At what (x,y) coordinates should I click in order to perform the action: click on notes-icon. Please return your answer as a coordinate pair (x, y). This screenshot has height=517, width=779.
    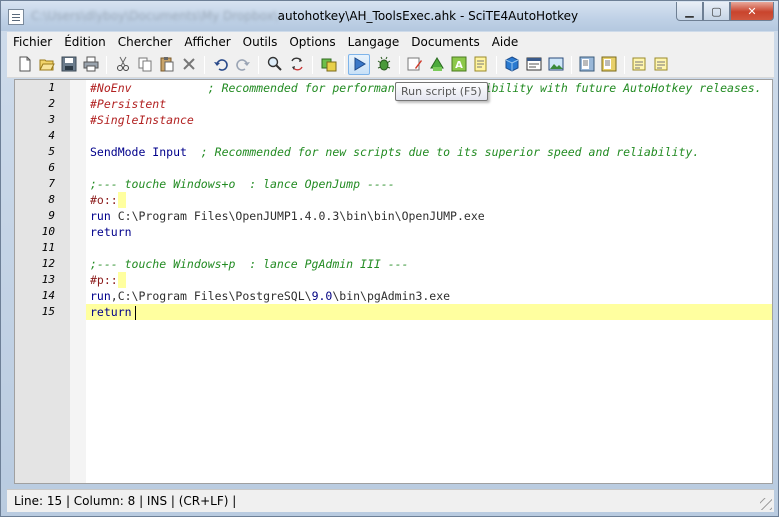
    Looking at the image, I should click on (639, 64).